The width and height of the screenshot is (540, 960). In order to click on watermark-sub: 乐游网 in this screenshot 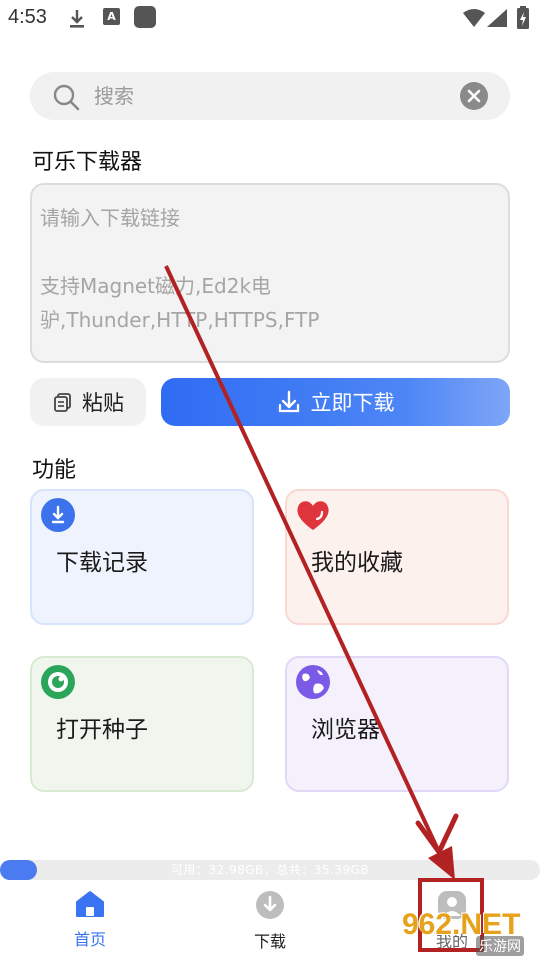, I will do `click(500, 946)`.